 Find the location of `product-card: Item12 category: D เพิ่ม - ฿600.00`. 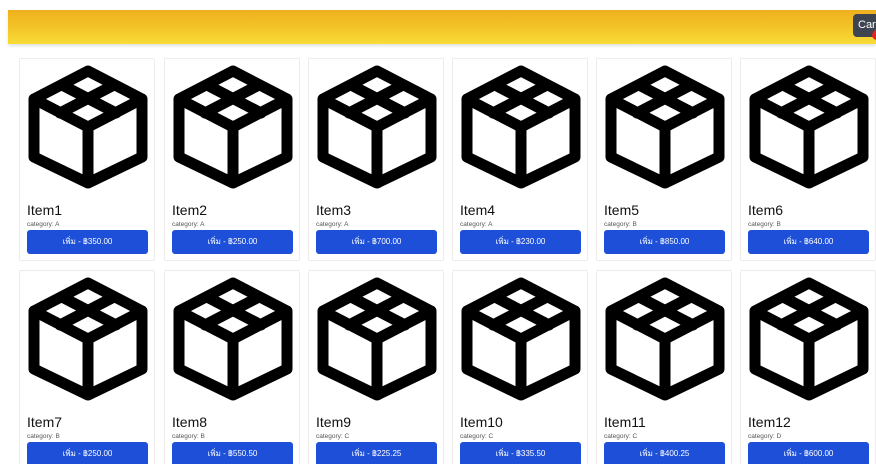

product-card: Item12 category: D เพิ่ม - ฿600.00 is located at coordinates (808, 367).